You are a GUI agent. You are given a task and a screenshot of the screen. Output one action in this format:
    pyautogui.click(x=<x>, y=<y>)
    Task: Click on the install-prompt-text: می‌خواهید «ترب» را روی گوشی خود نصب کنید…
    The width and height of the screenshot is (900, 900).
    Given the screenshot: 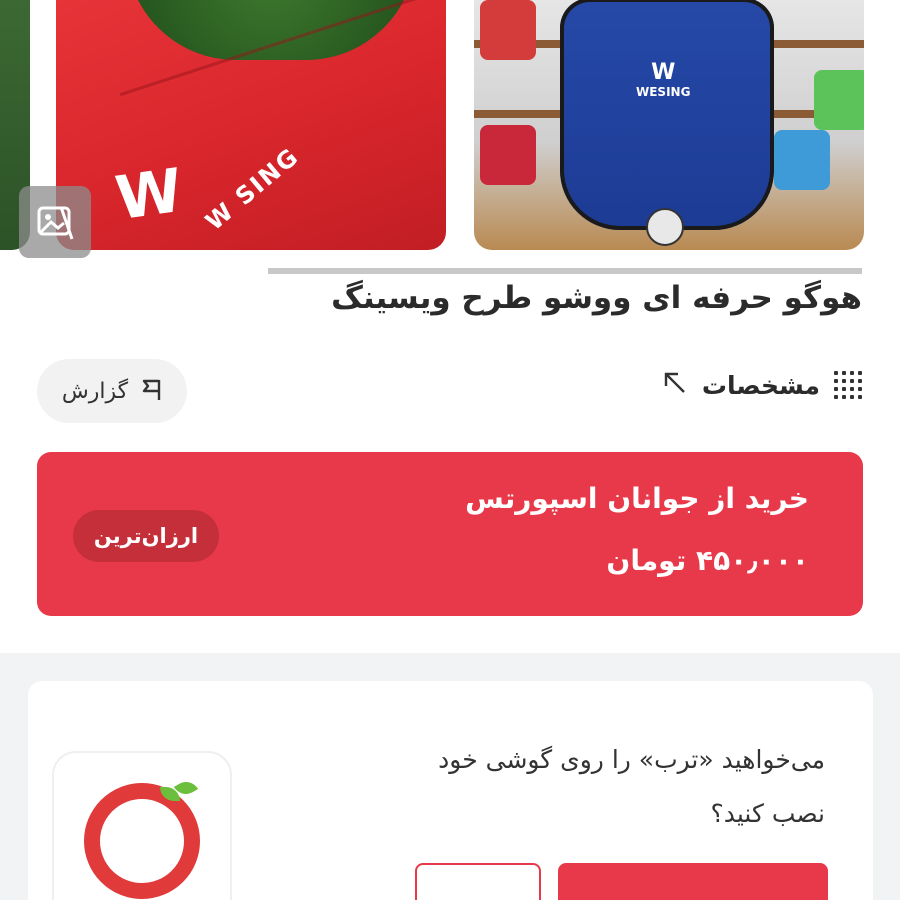 What is the action you would take?
    pyautogui.click(x=565, y=787)
    